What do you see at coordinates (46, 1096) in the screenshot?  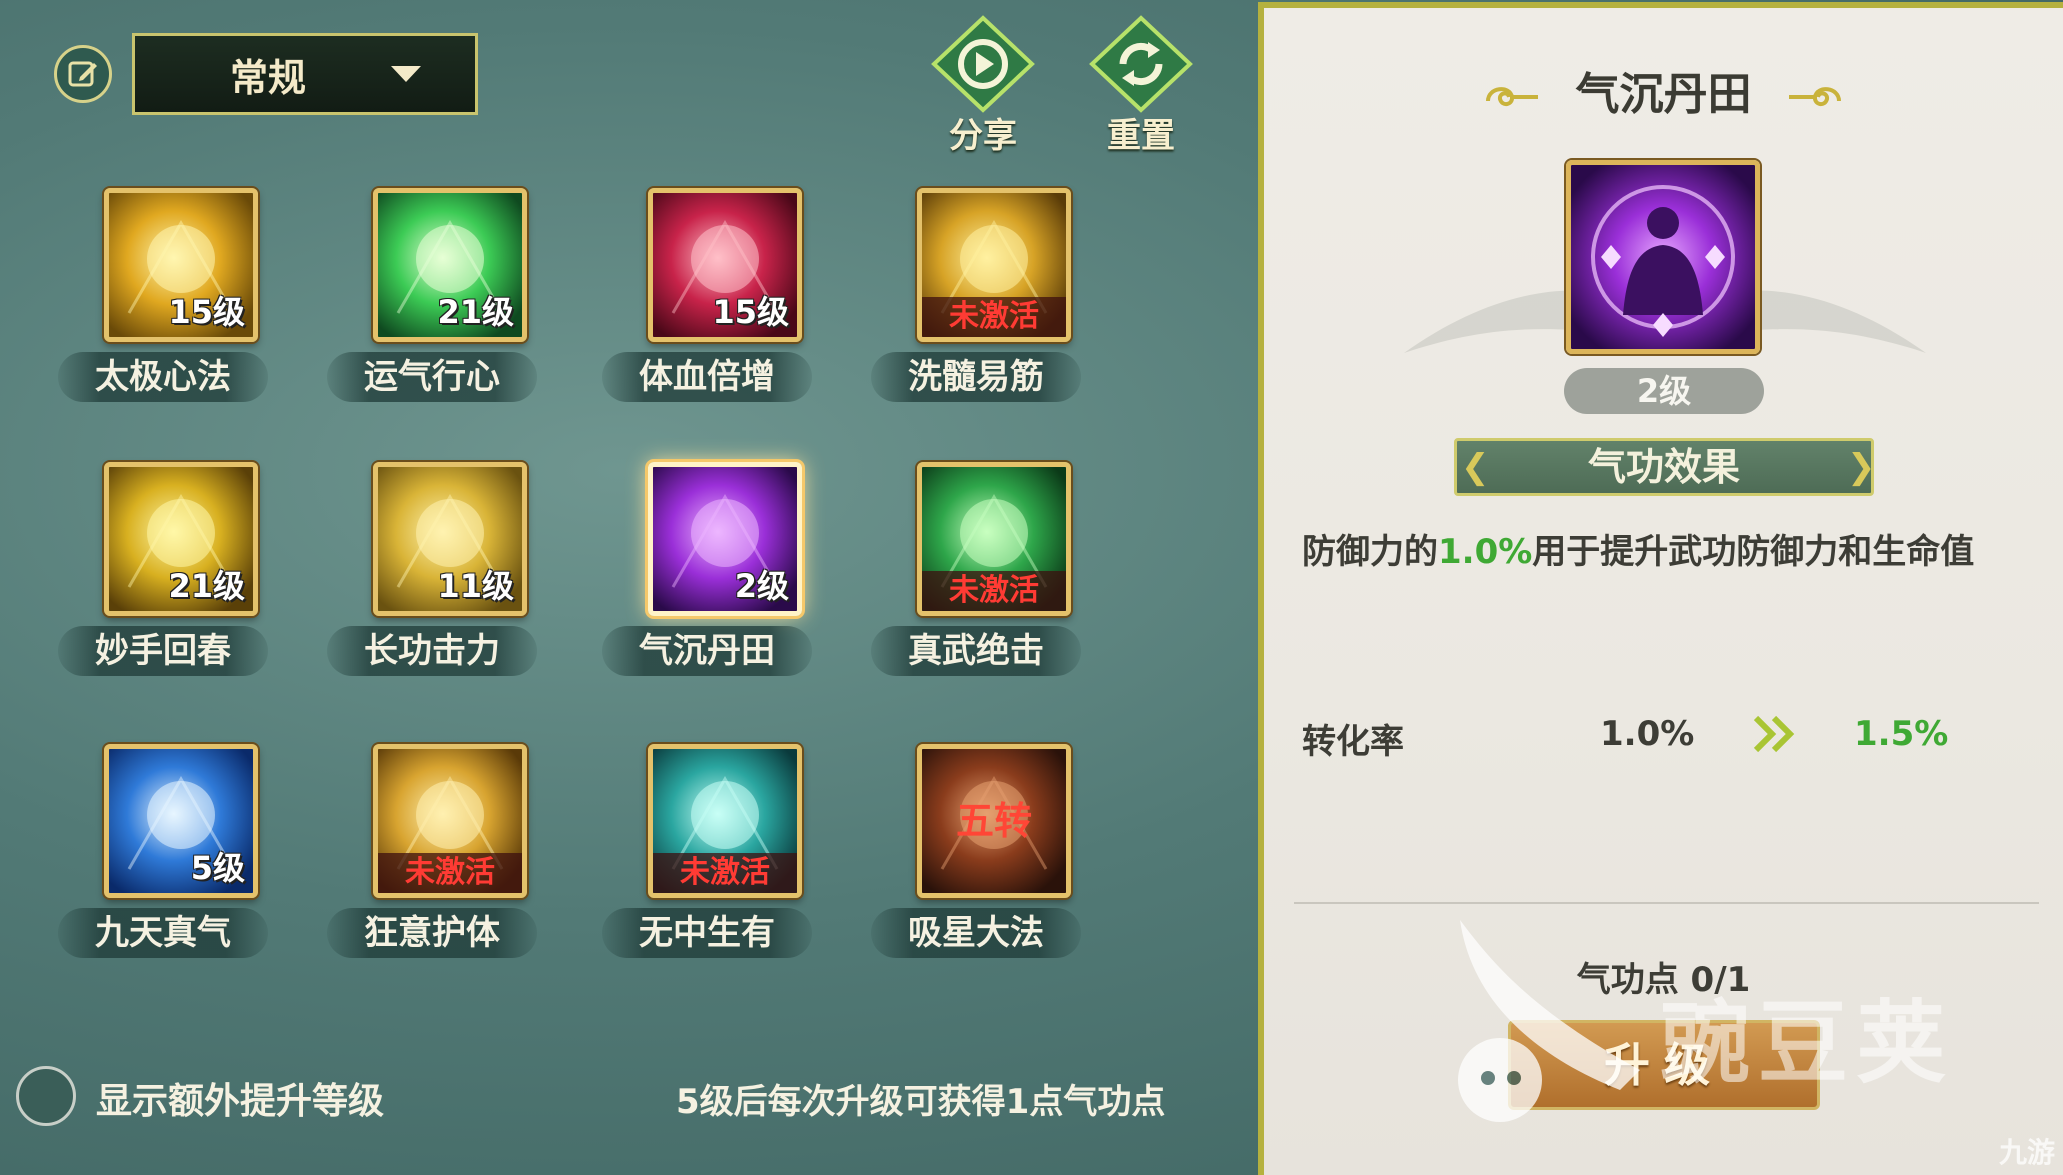 I see `show-extra-level-toggle` at bounding box center [46, 1096].